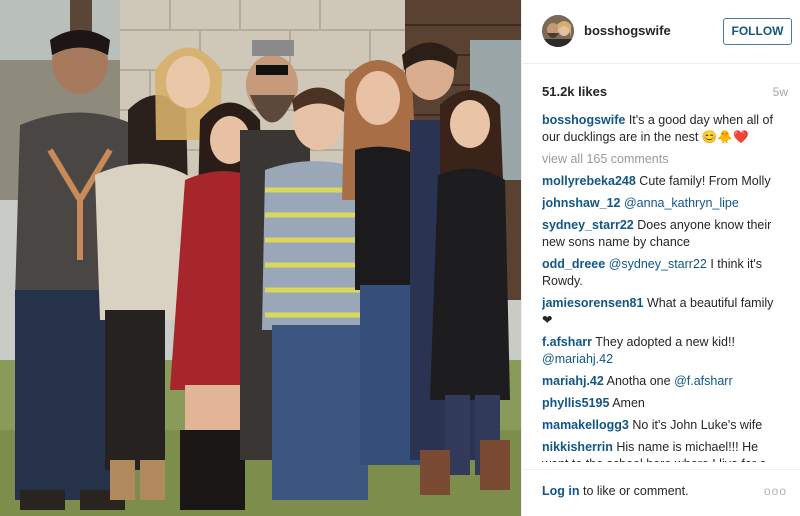 The width and height of the screenshot is (800, 516). I want to click on comment-item: mollyrebeka248 Cute family! From Molly, so click(664, 181).